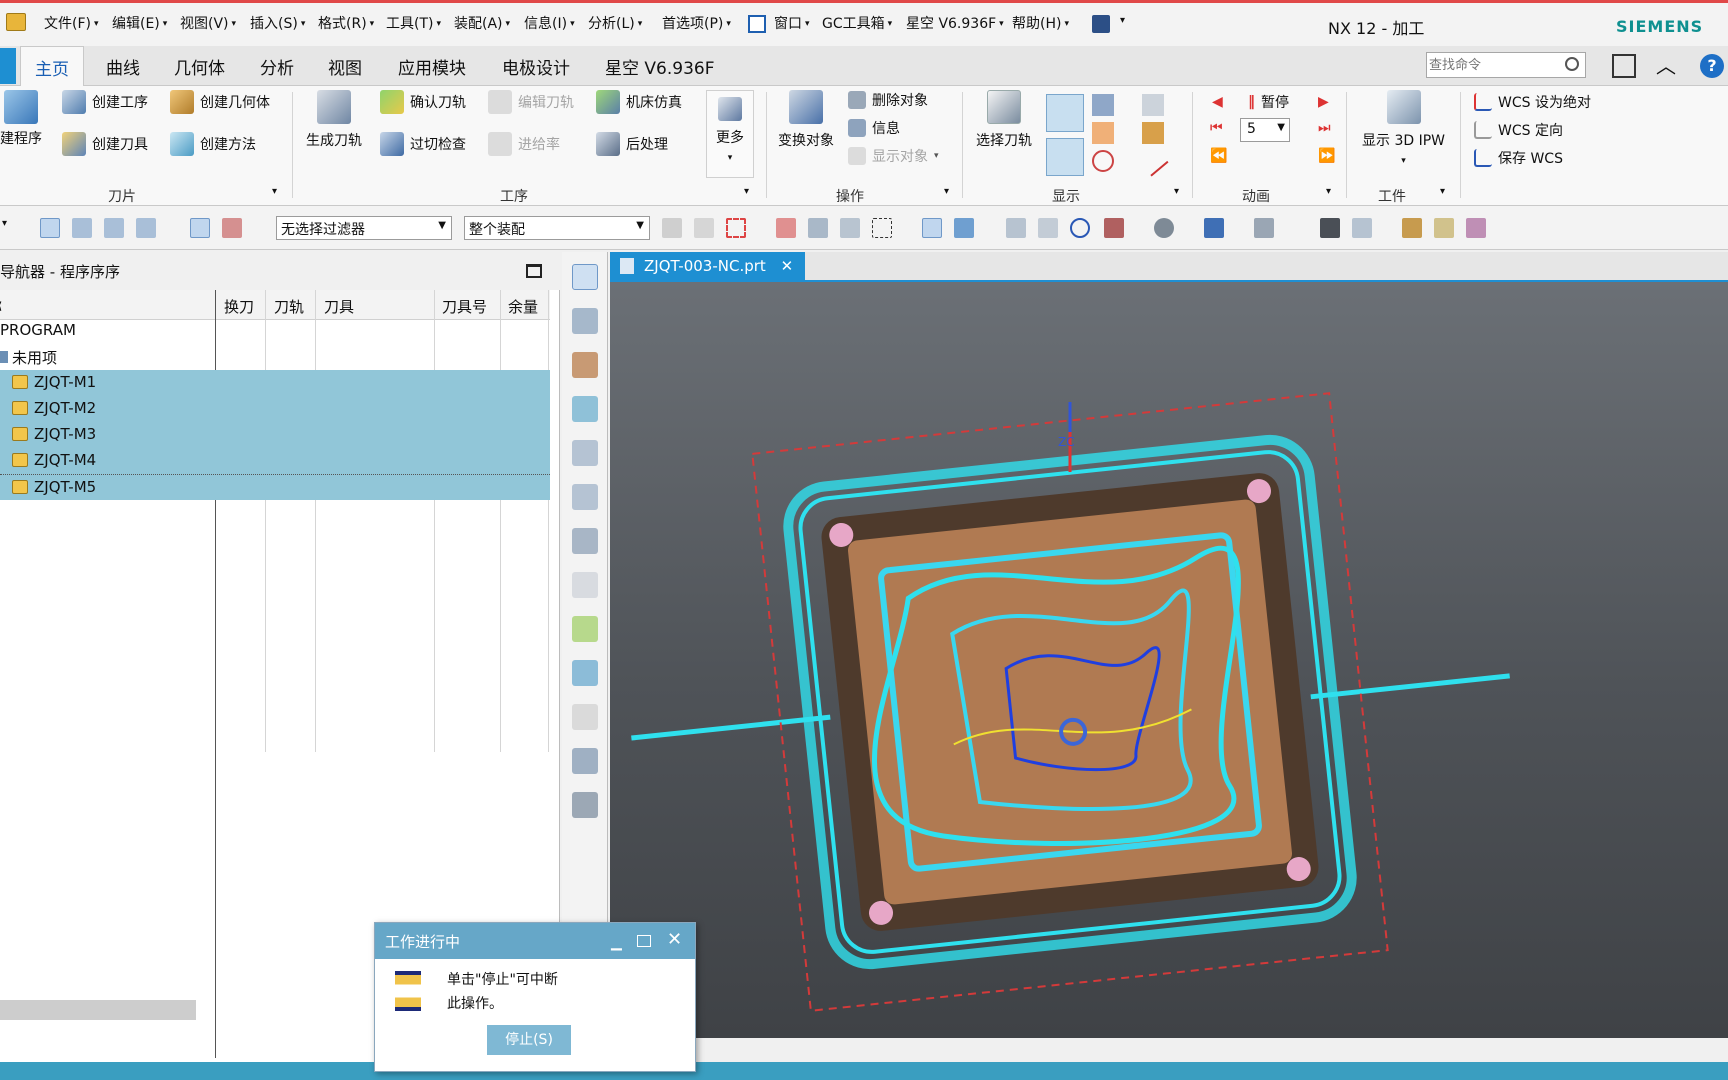  I want to click on select-toolpath-button: 选择刀轨, so click(1004, 120).